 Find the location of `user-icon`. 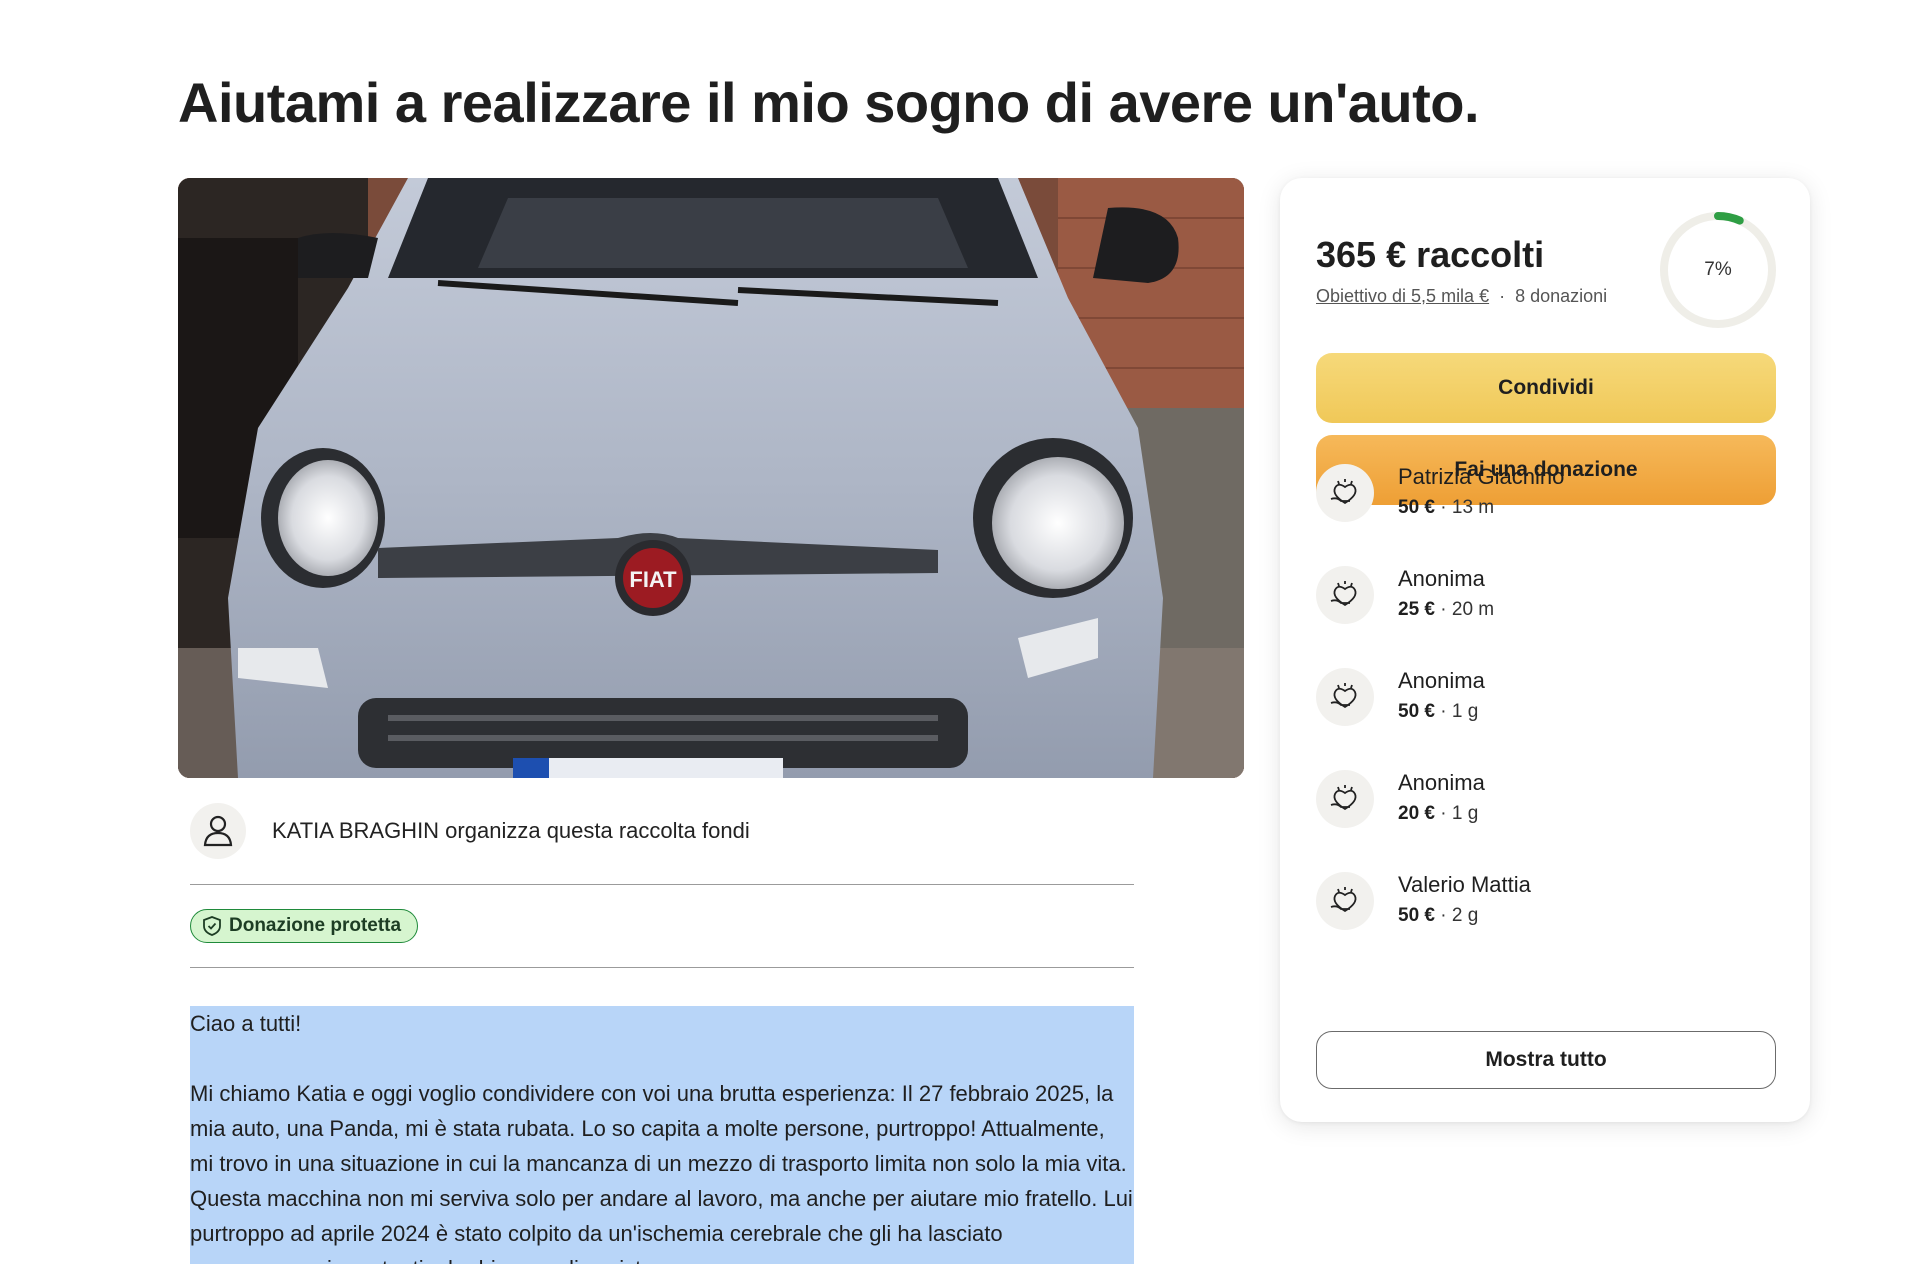

user-icon is located at coordinates (218, 831).